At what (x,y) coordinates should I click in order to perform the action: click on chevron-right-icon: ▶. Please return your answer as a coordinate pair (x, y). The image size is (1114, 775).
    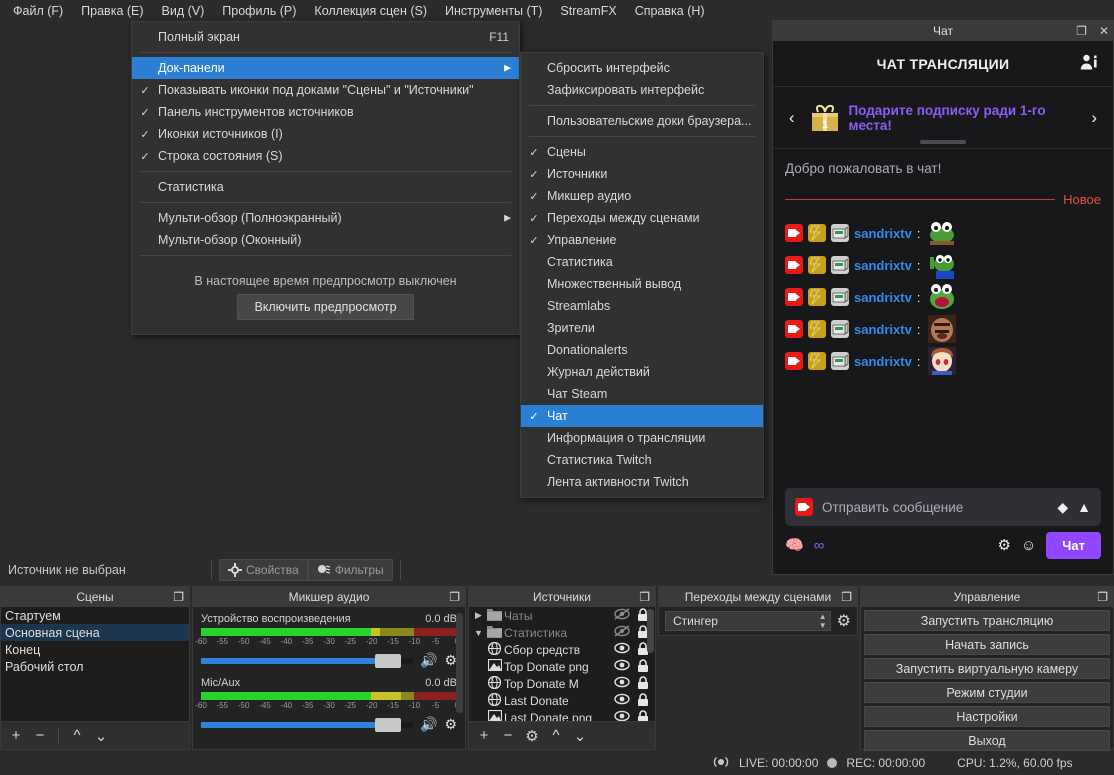
    Looking at the image, I should click on (478, 615).